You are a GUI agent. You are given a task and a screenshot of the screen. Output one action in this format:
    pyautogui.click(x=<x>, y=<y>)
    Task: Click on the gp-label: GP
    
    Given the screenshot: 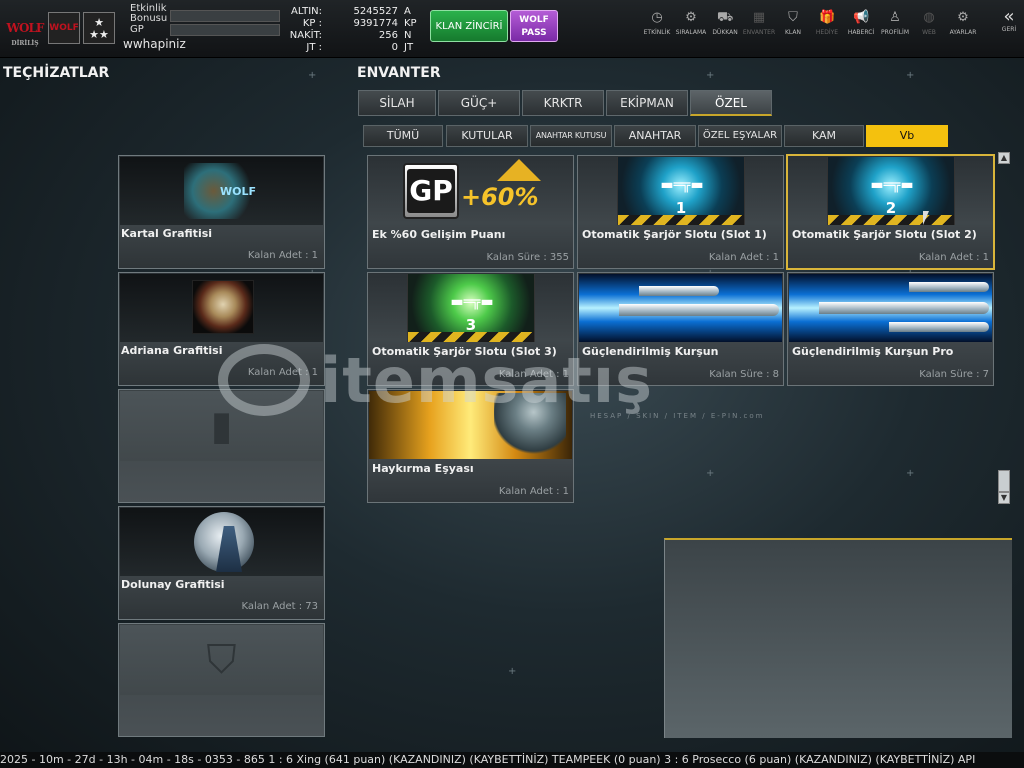 What is the action you would take?
    pyautogui.click(x=137, y=29)
    